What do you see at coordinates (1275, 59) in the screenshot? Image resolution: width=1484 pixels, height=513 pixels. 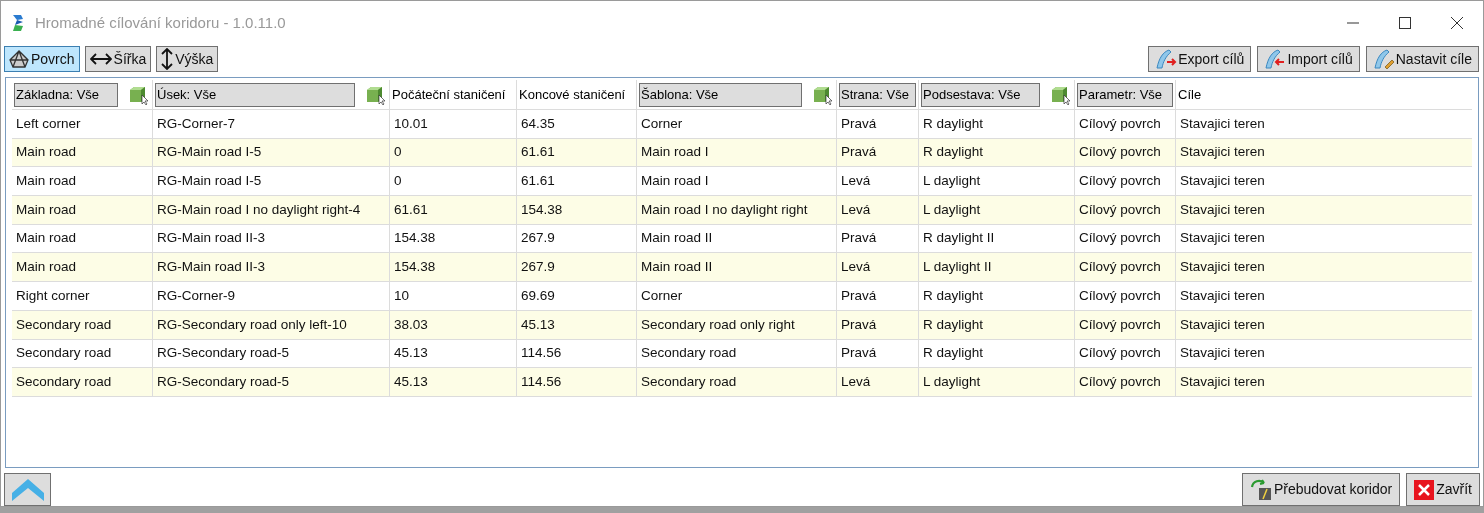 I see `road-import-icon` at bounding box center [1275, 59].